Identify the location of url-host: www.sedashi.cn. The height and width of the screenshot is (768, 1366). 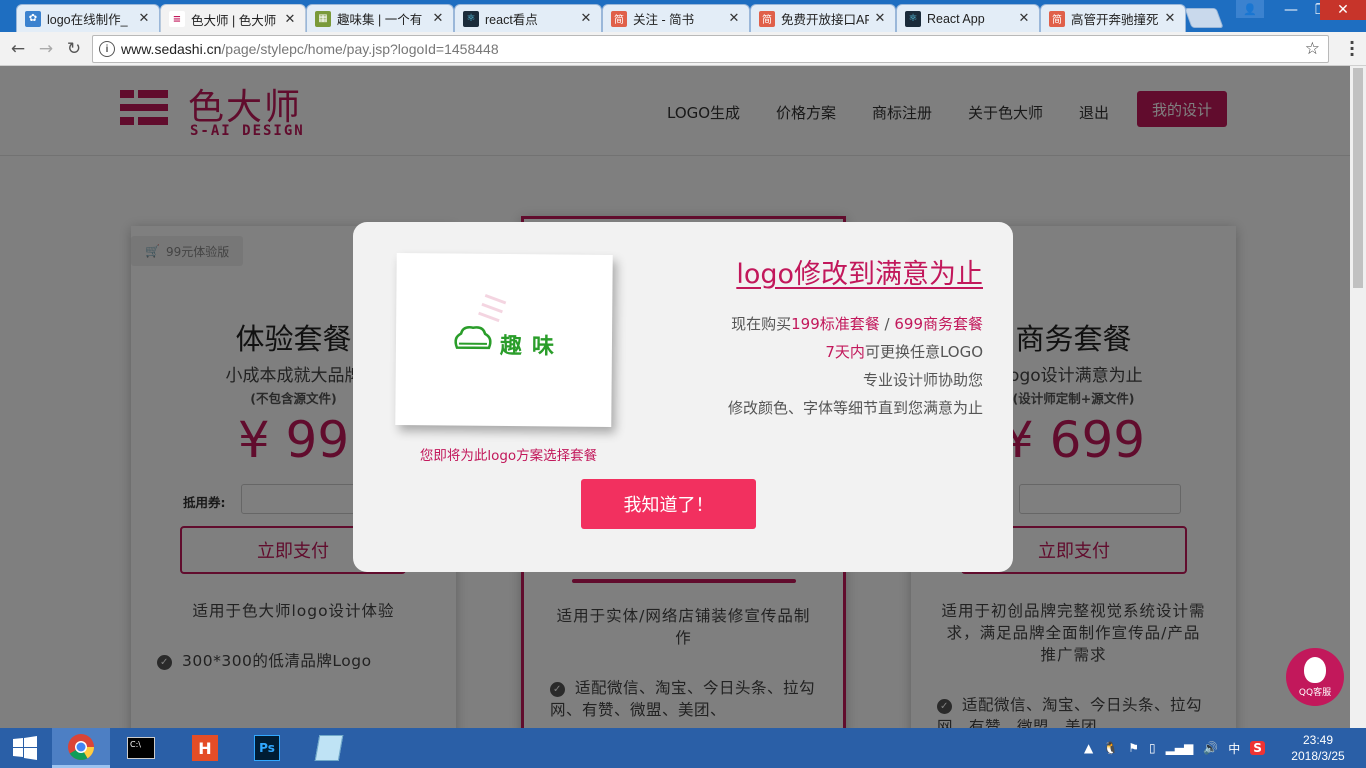
(171, 49).